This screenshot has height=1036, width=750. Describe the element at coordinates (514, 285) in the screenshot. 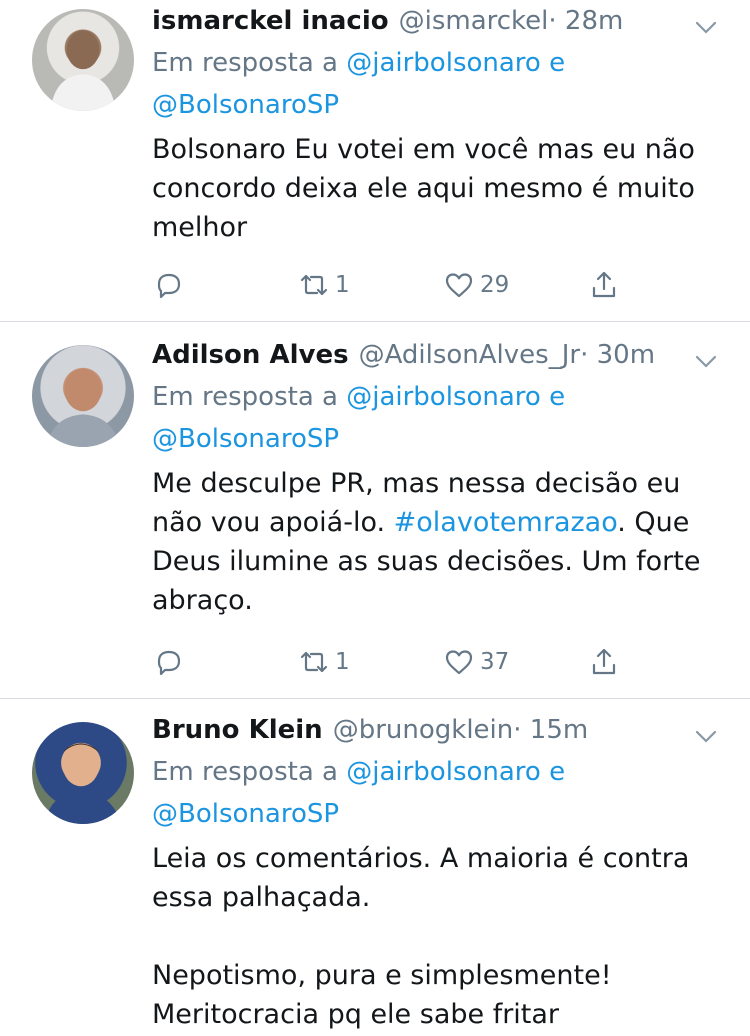

I see `like-button: 29` at that location.